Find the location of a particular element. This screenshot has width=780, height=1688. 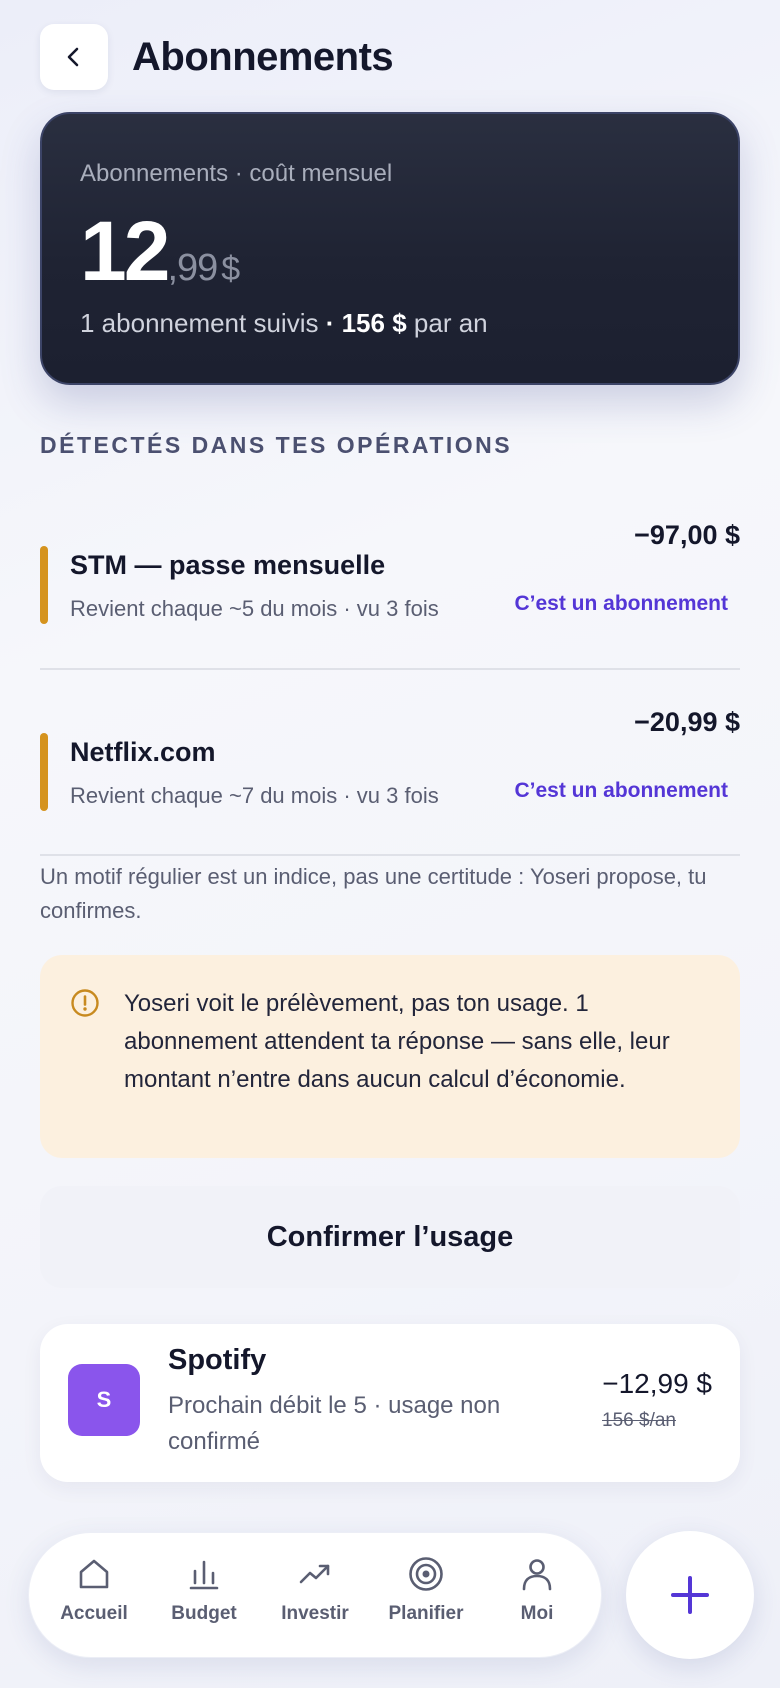

detected-item-name: Netflix.com is located at coordinates (143, 752).